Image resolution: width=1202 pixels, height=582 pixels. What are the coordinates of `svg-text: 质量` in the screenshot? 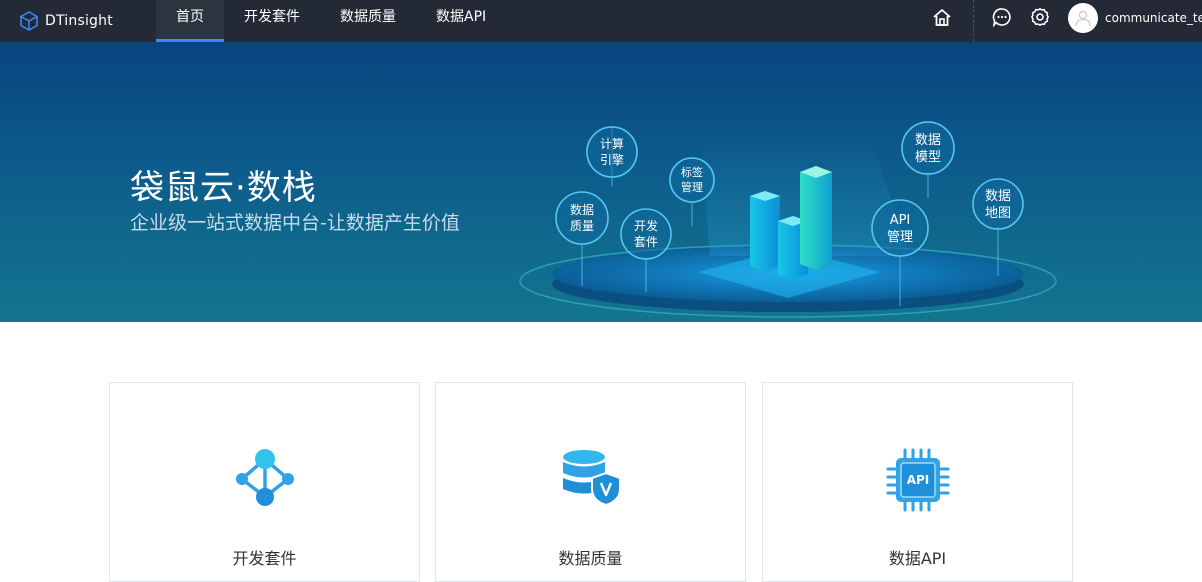 It's located at (582, 226).